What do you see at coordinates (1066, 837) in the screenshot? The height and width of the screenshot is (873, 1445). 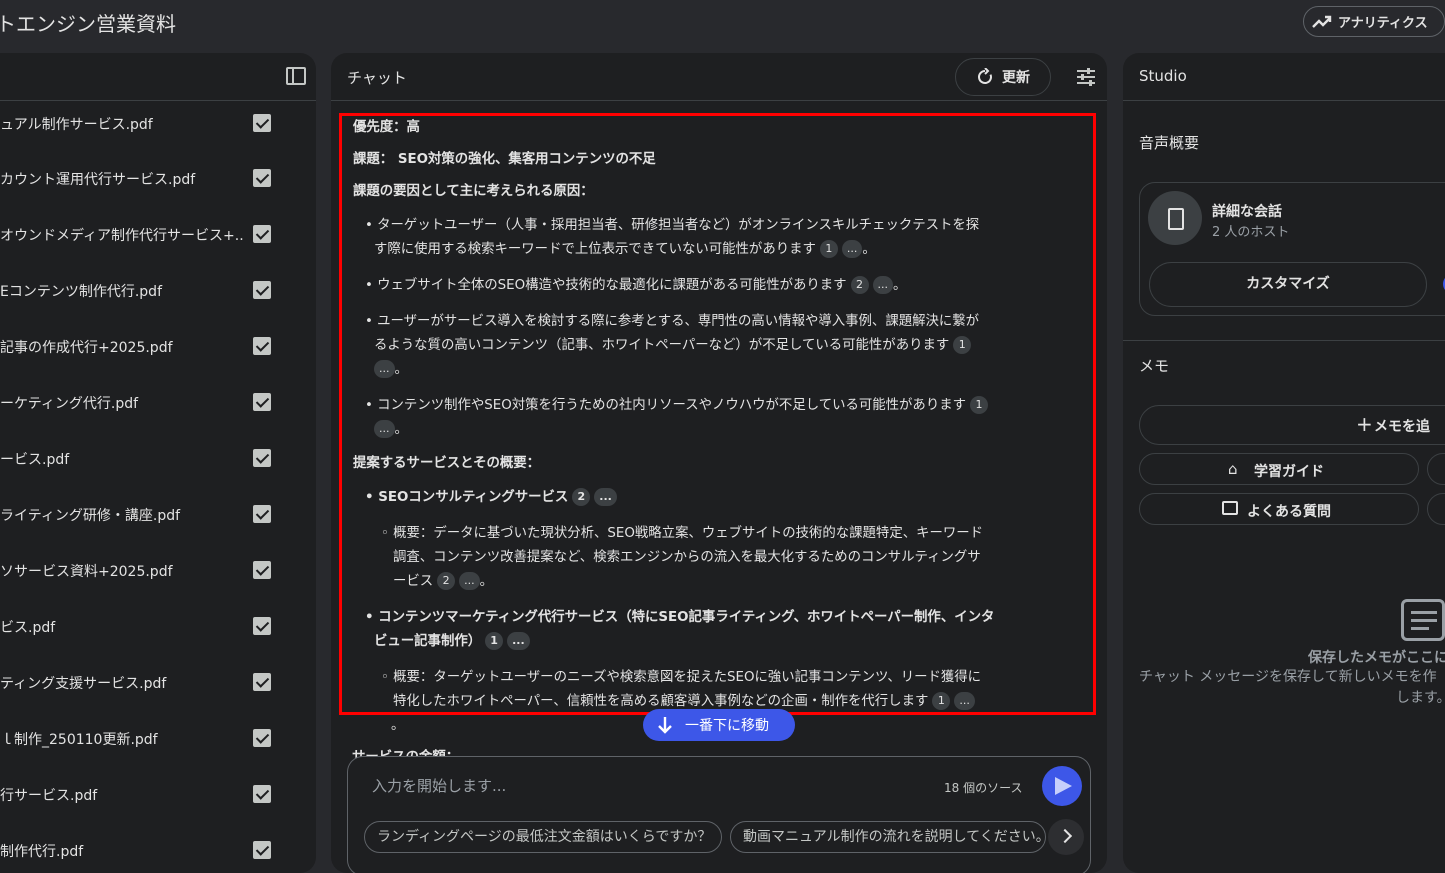 I see `chevron-right-icon` at bounding box center [1066, 837].